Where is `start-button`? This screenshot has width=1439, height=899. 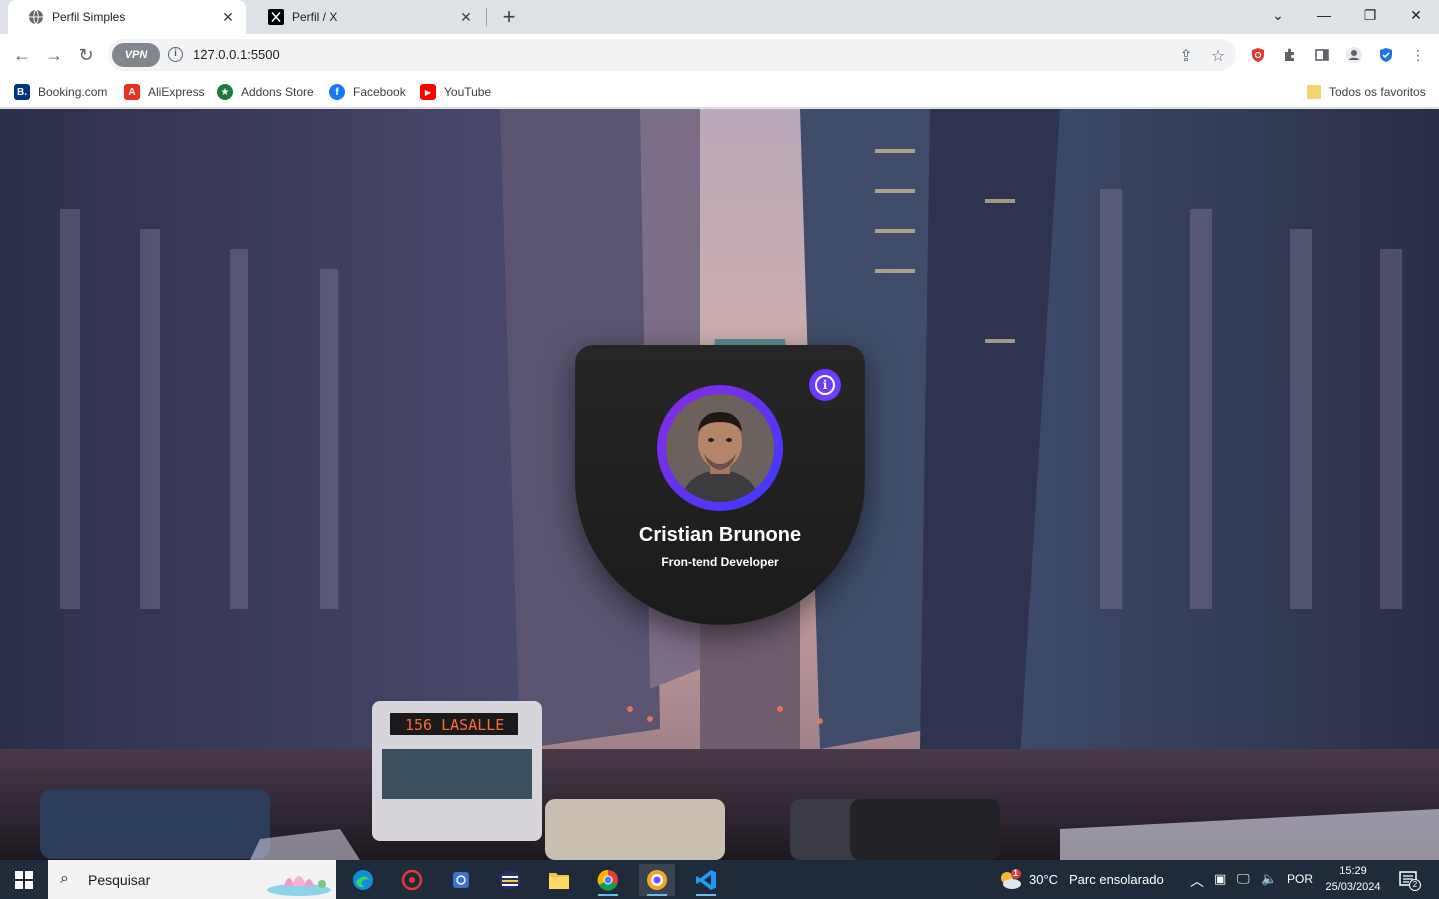
start-button is located at coordinates (24, 879).